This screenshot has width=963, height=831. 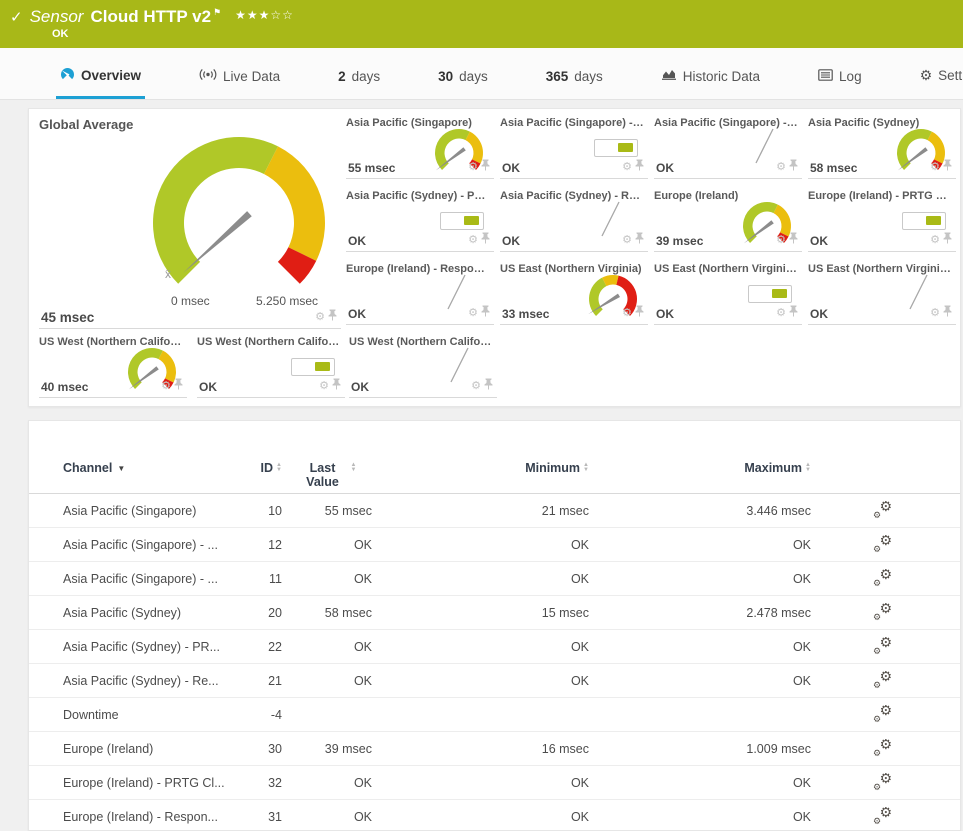 What do you see at coordinates (264, 15) in the screenshot?
I see `priority-stars: ★★★☆☆` at bounding box center [264, 15].